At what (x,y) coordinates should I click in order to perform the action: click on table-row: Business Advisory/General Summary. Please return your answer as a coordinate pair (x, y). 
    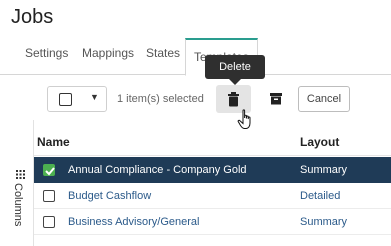
    Looking at the image, I should click on (212, 222).